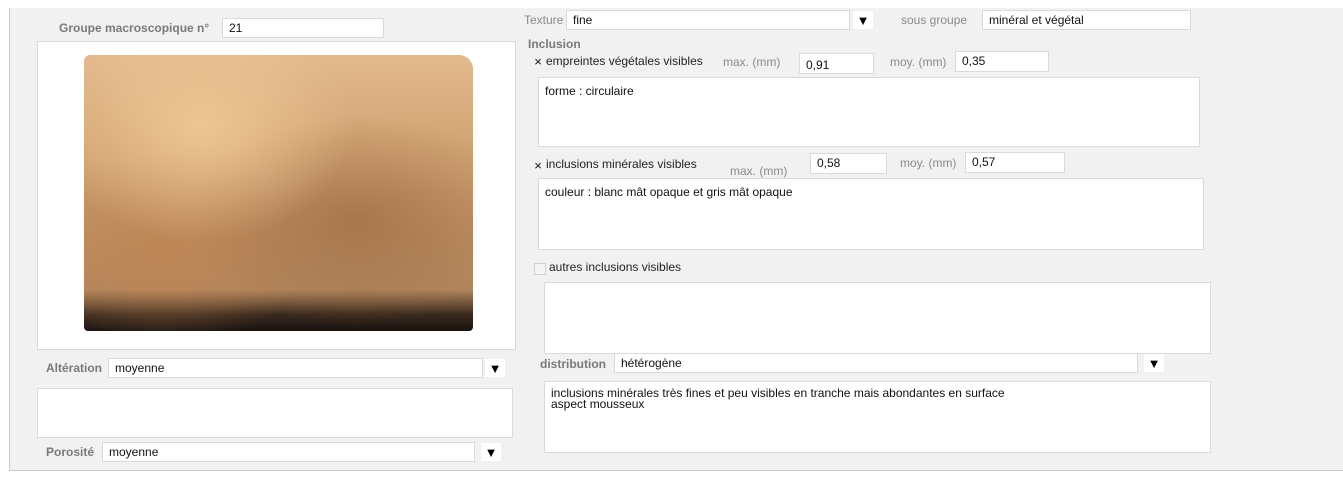  What do you see at coordinates (74, 368) in the screenshot?
I see `alteration-label: Altération` at bounding box center [74, 368].